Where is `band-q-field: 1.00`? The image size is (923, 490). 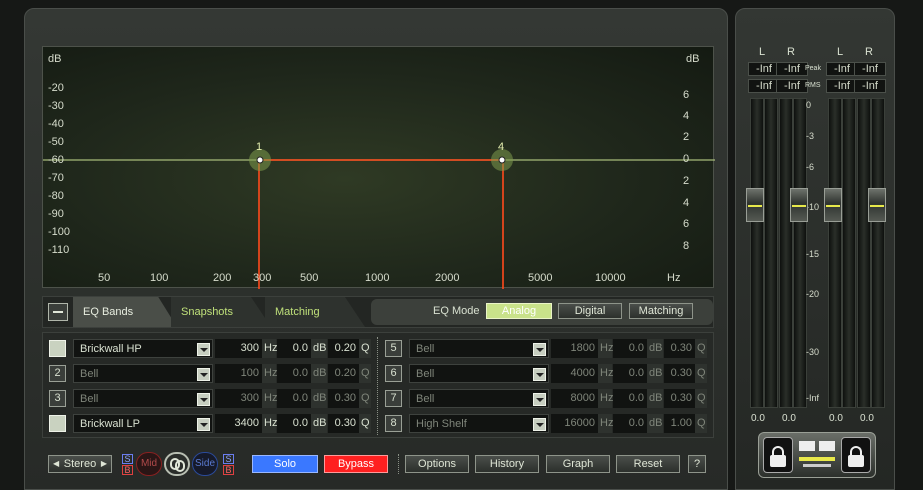
band-q-field: 1.00 is located at coordinates (679, 423).